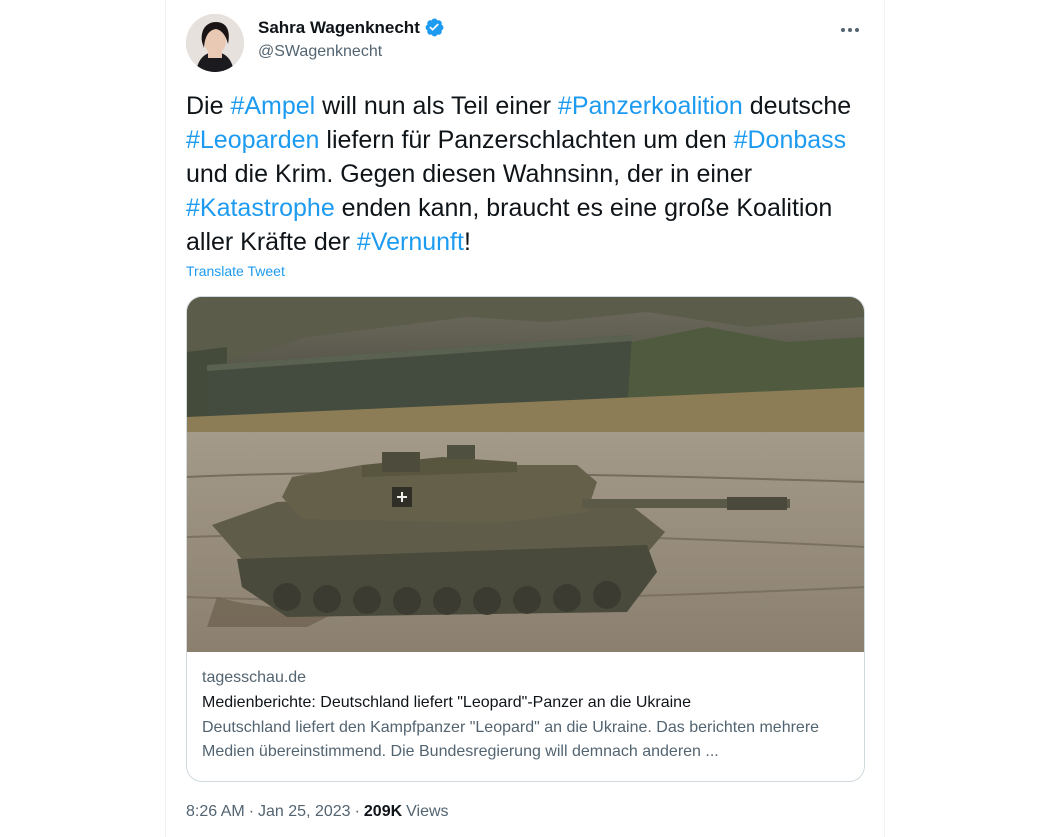 The width and height of the screenshot is (1050, 837). Describe the element at coordinates (252, 140) in the screenshot. I see `hashtag-link: #Leoparden` at that location.